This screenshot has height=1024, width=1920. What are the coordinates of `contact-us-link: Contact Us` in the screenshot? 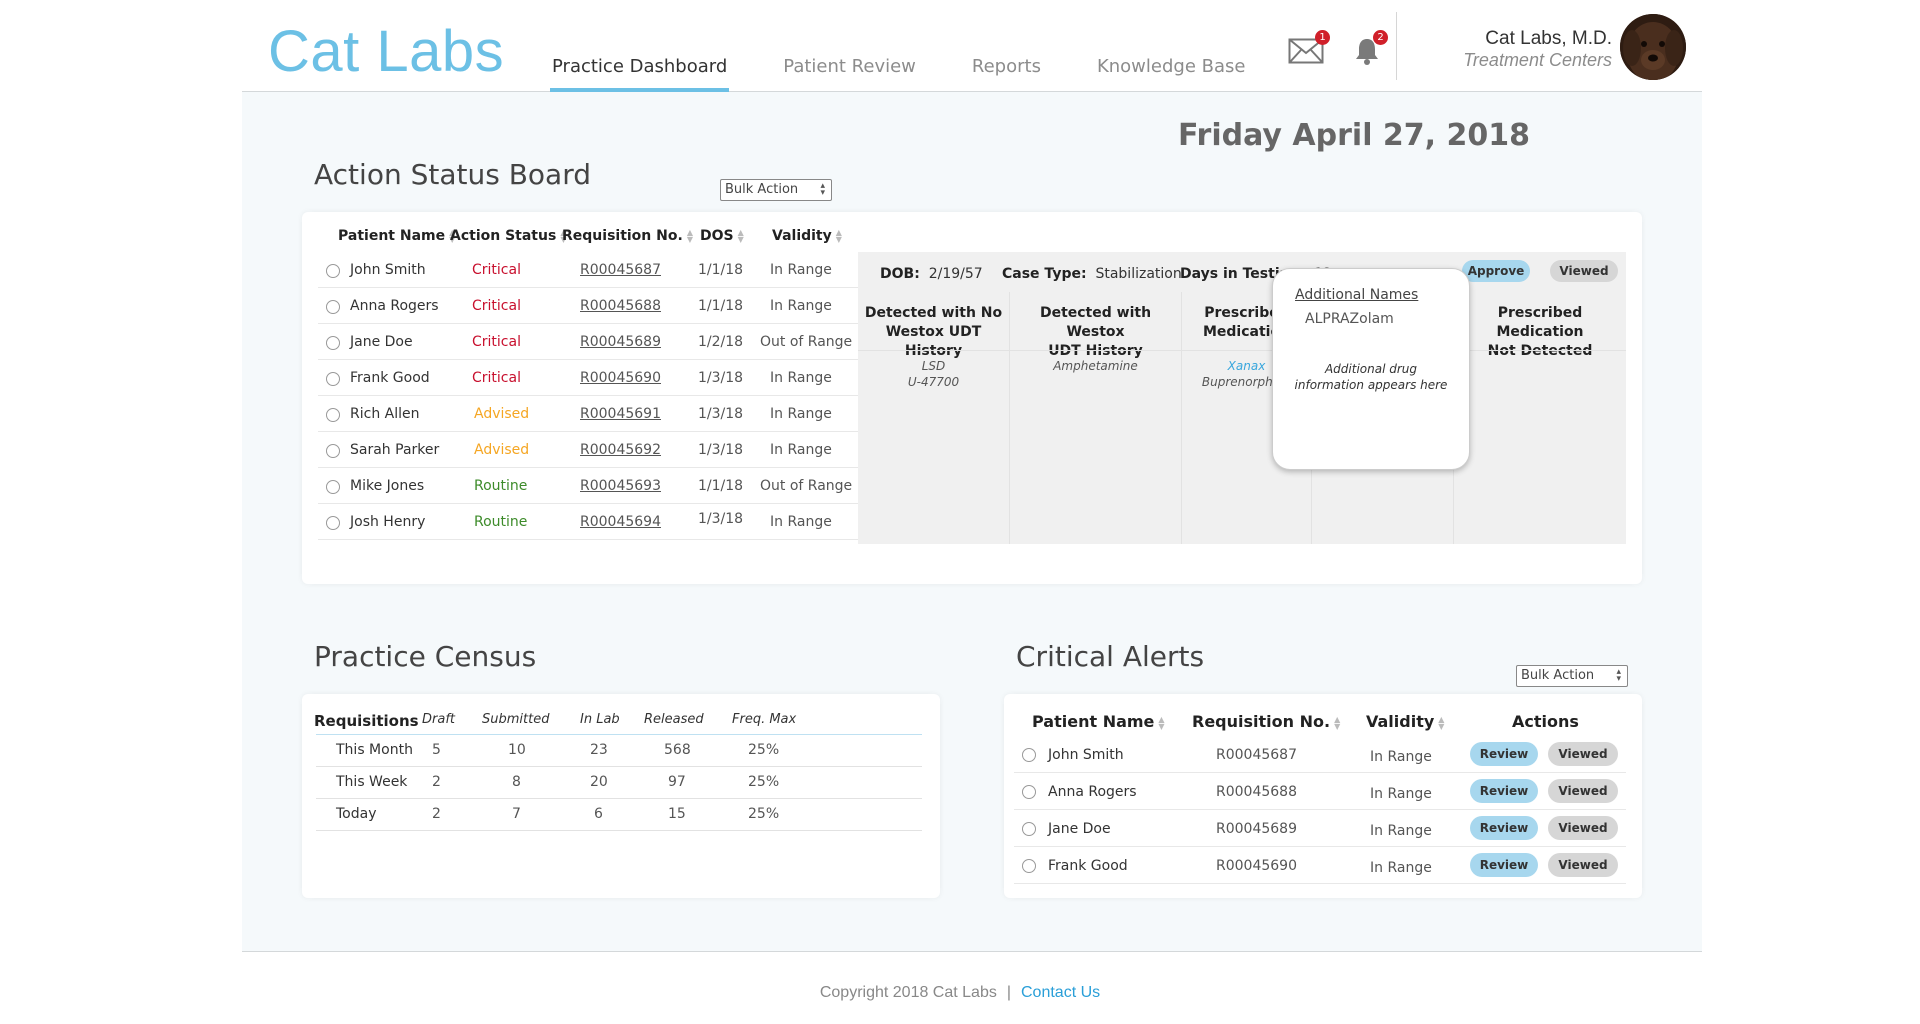 It's located at (1060, 992).